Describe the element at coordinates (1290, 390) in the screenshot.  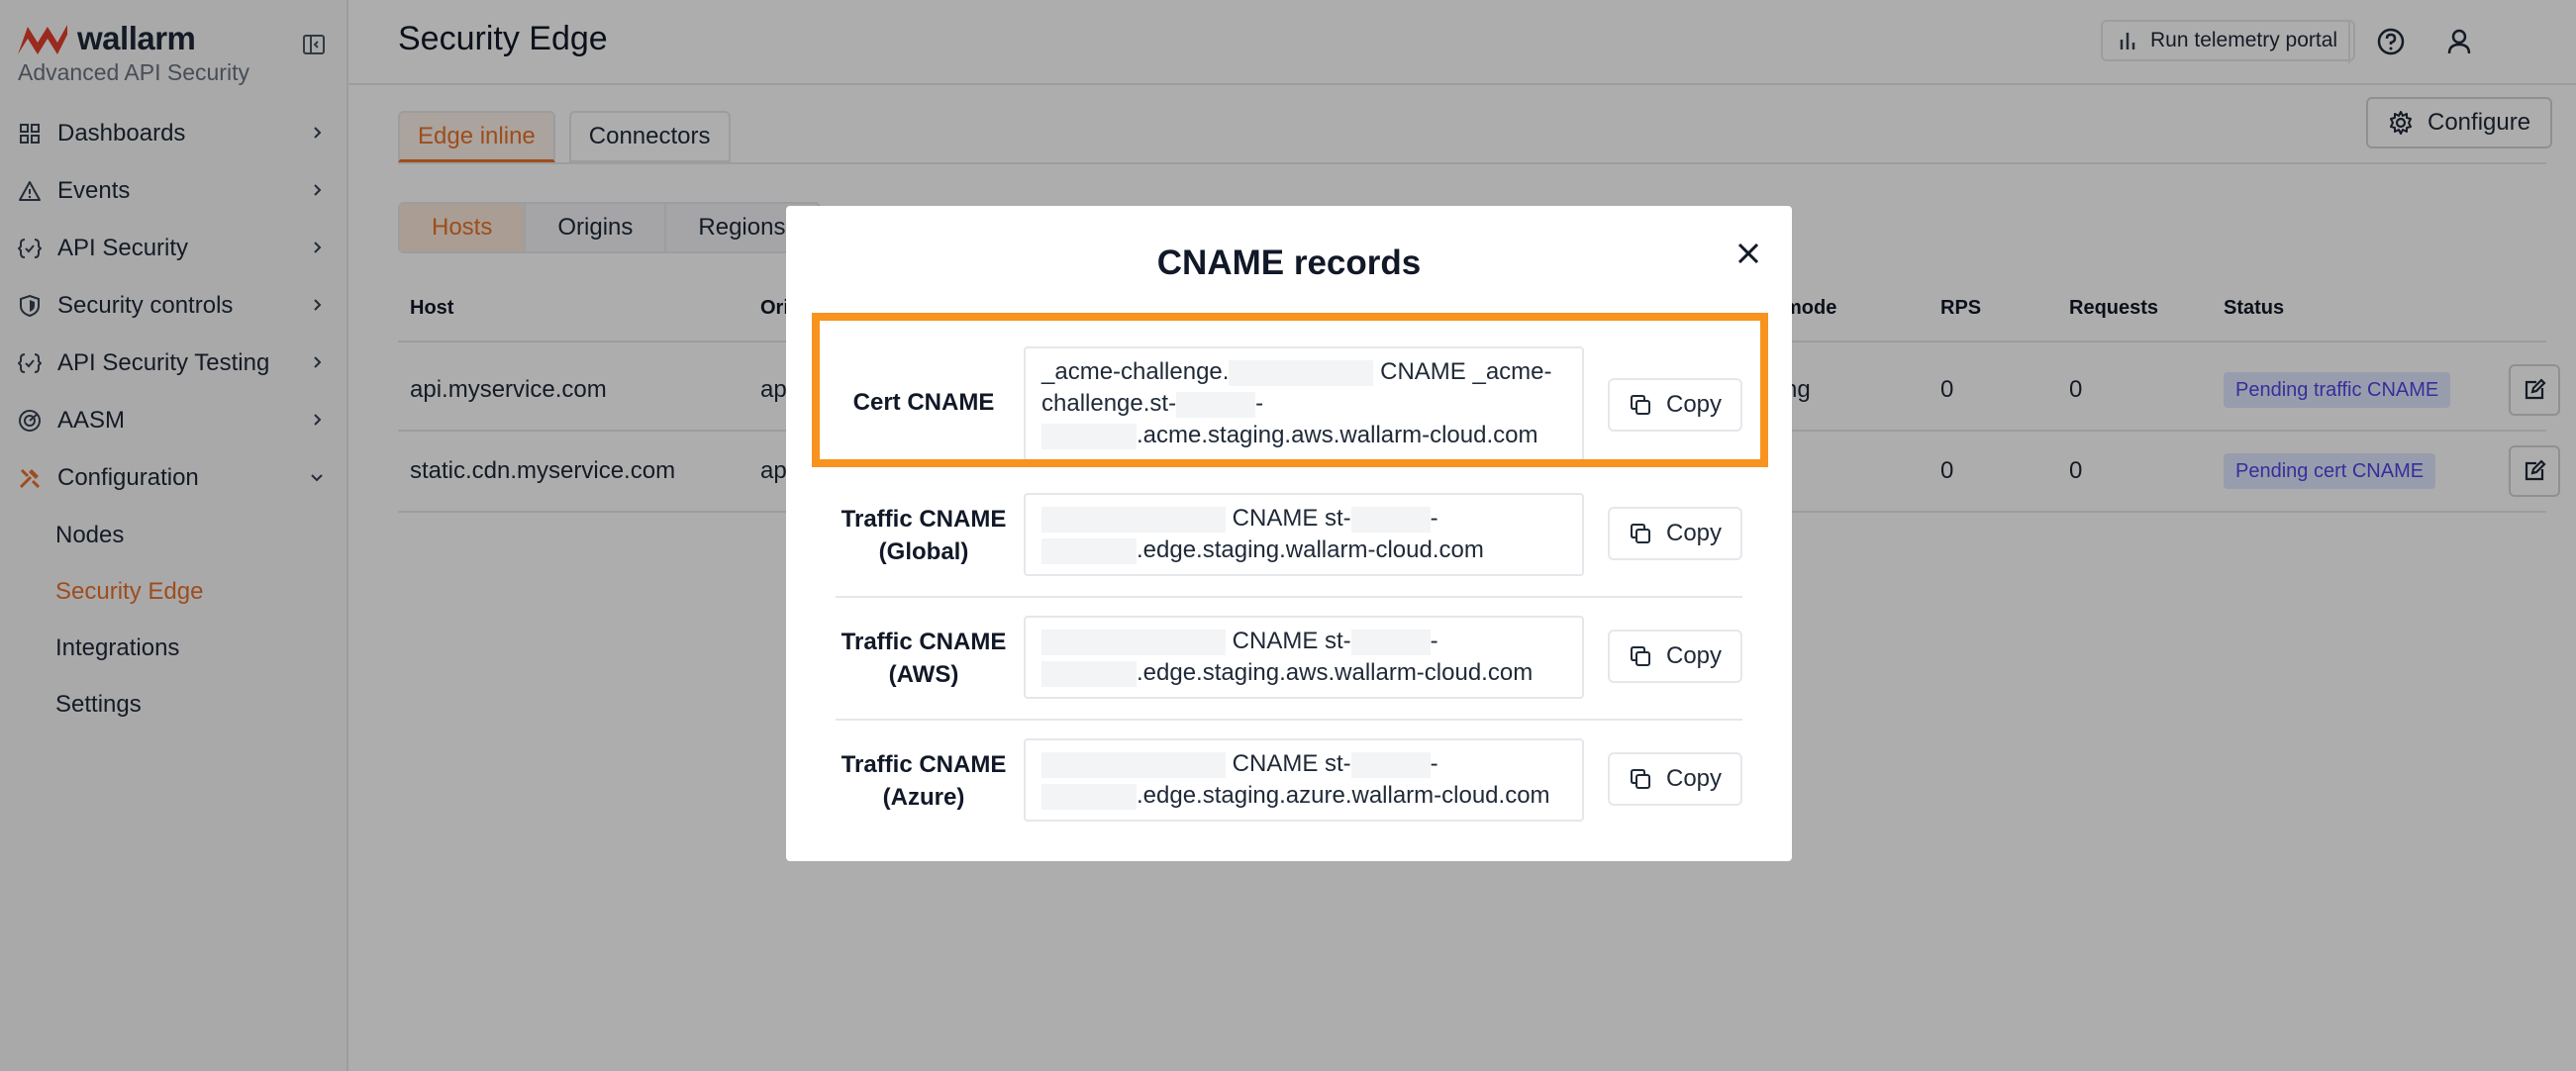
I see `highlight-frame` at that location.